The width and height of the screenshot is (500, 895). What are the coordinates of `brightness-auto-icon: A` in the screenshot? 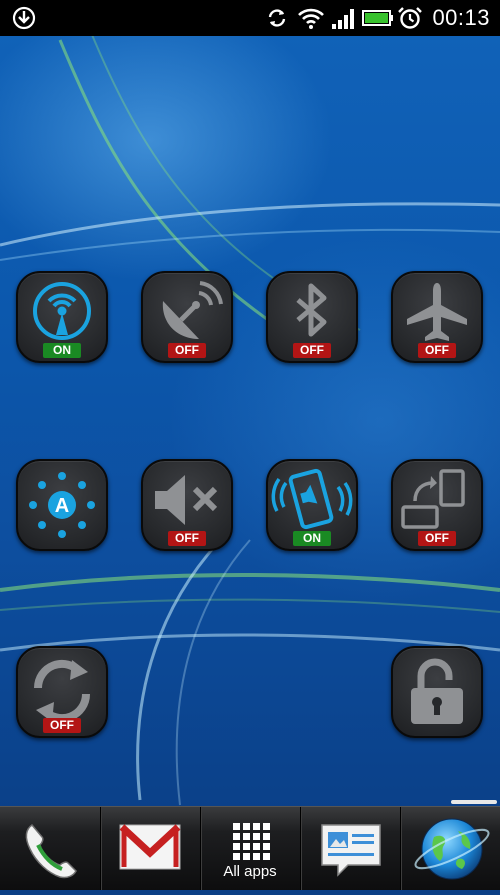 It's located at (62, 505).